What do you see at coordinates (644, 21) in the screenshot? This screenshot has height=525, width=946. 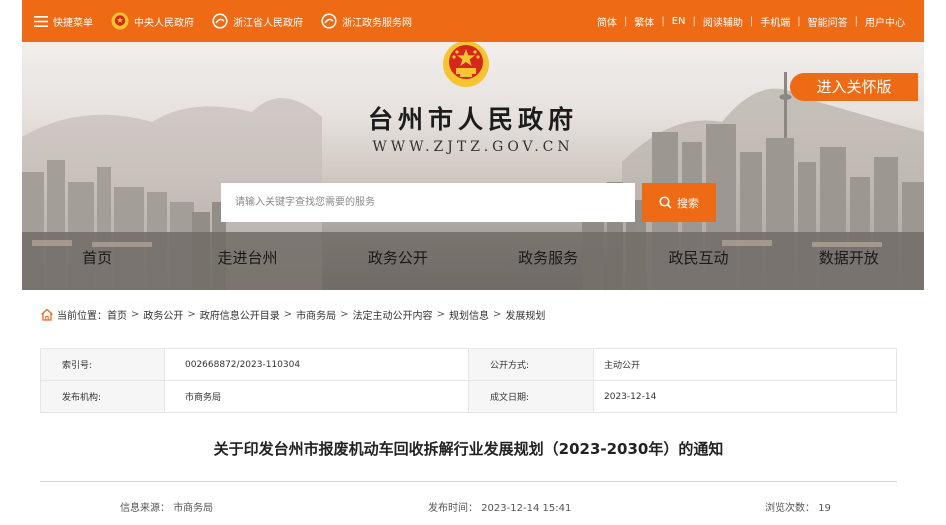 I see `traditional-chinese-link: 繁体` at bounding box center [644, 21].